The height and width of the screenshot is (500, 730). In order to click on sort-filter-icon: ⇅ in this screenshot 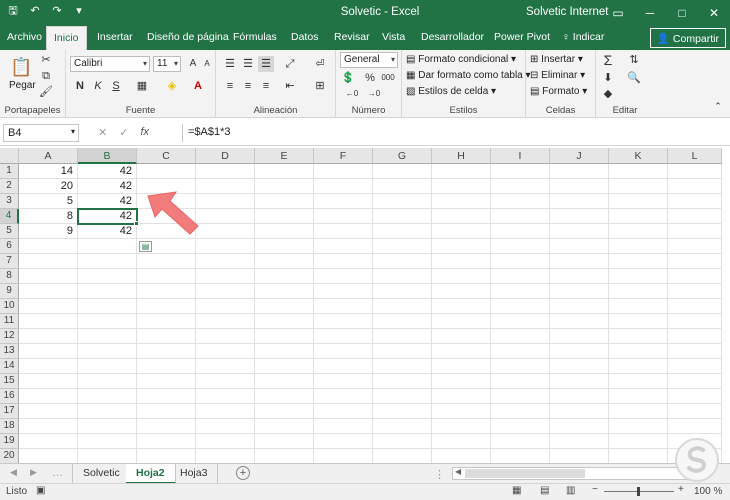, I will do `click(634, 60)`.